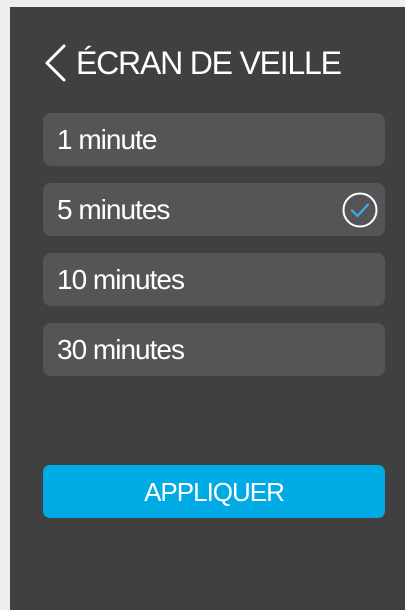 This screenshot has width=405, height=610. I want to click on option-label: 10 minutes, so click(121, 279).